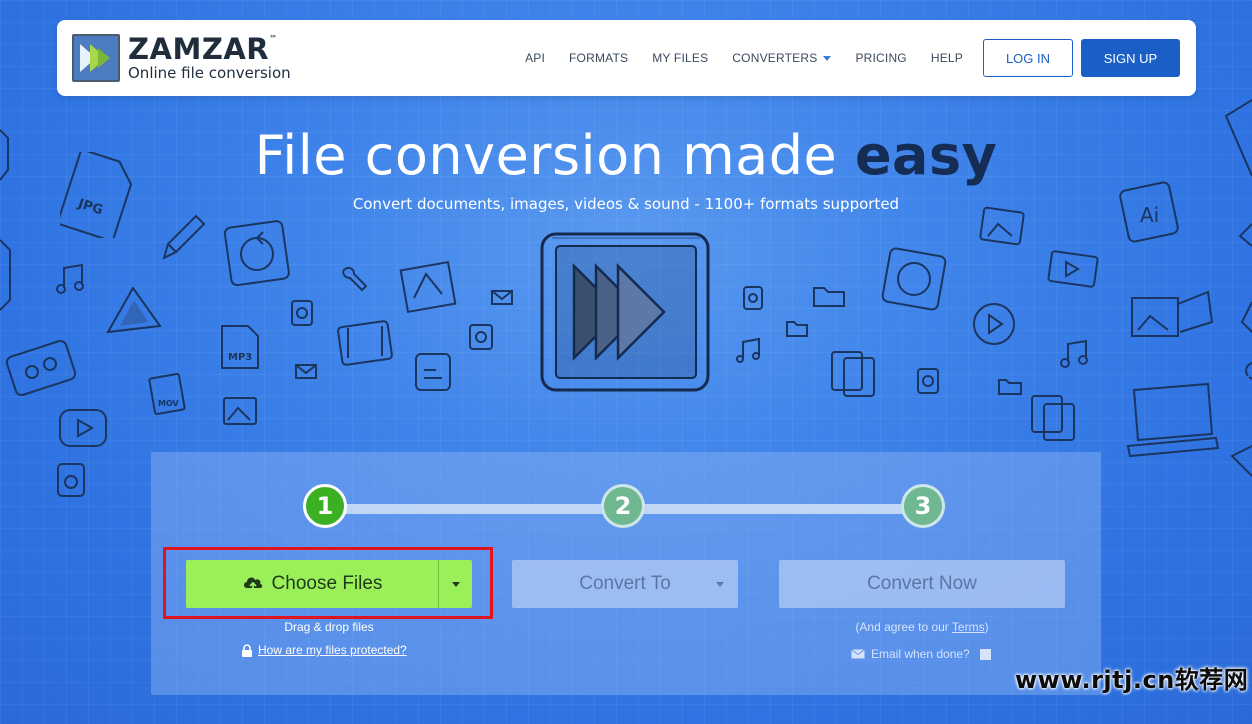  I want to click on site-watermark: www.rjtj.cn软荐网, so click(1132, 680).